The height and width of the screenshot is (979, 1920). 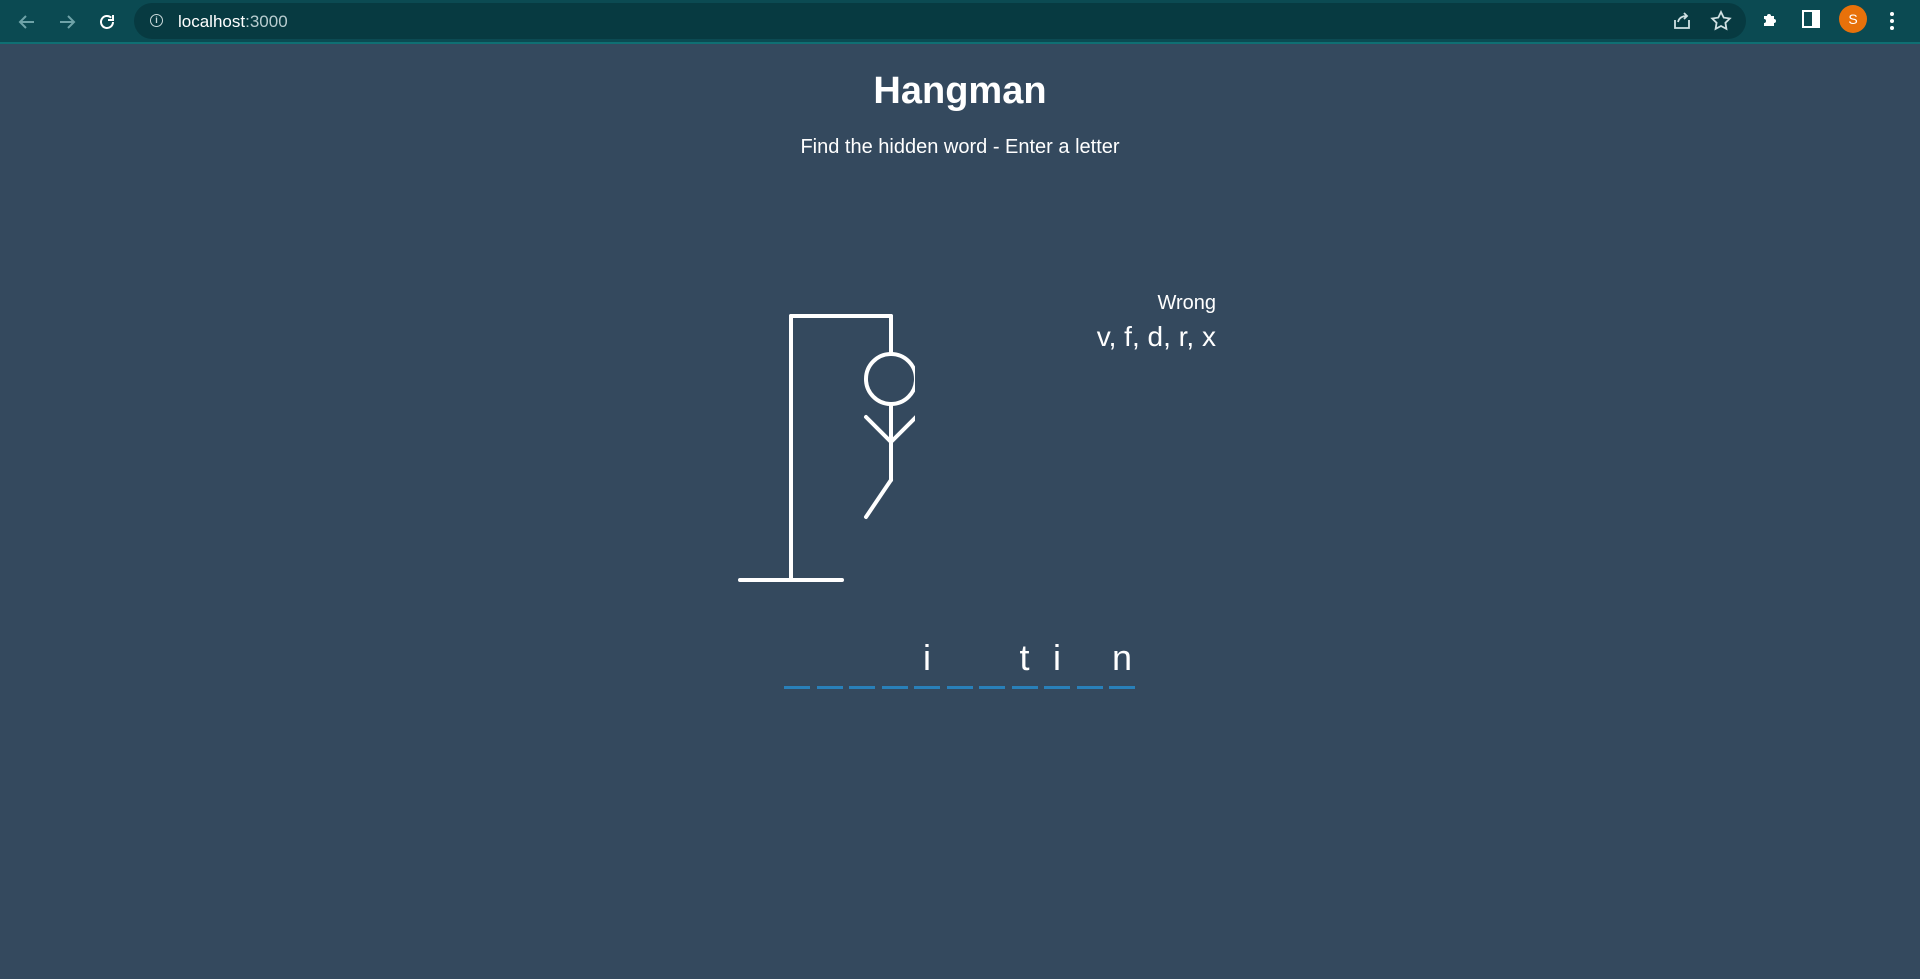 I want to click on letter-slot: n, so click(x=1122, y=662).